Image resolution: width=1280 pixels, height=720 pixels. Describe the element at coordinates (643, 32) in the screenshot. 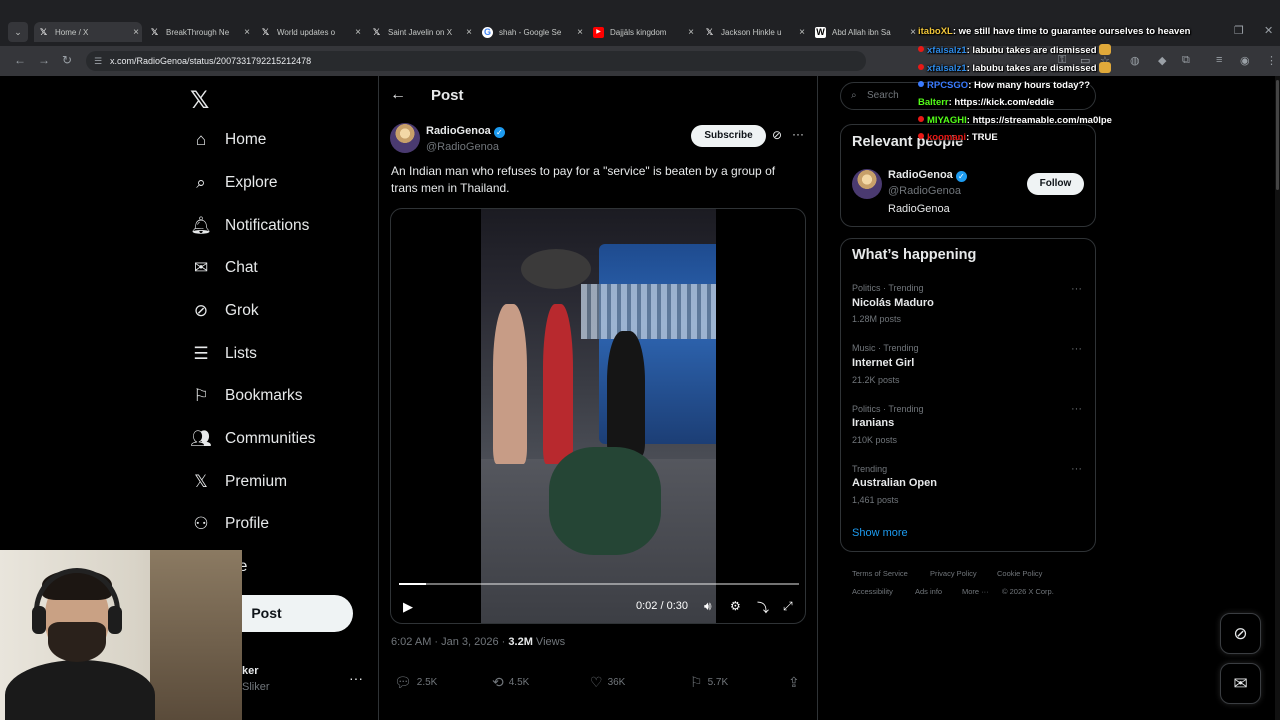

I see `browser-tab: ▶ Dajjāls kingdom ×` at that location.